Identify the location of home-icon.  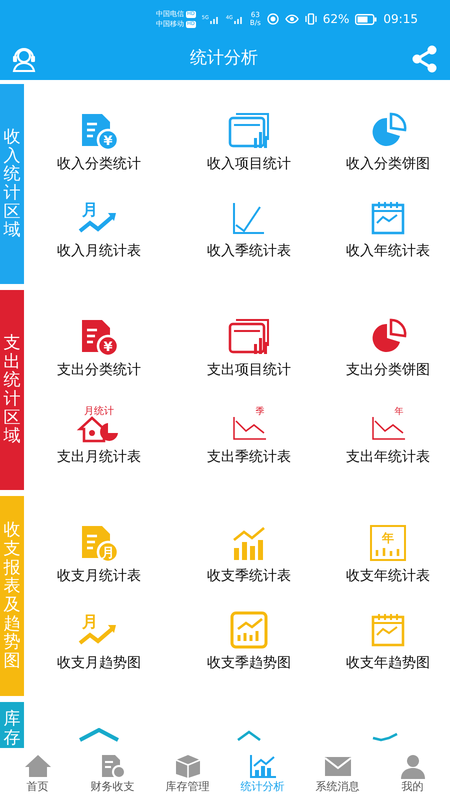
(37, 765).